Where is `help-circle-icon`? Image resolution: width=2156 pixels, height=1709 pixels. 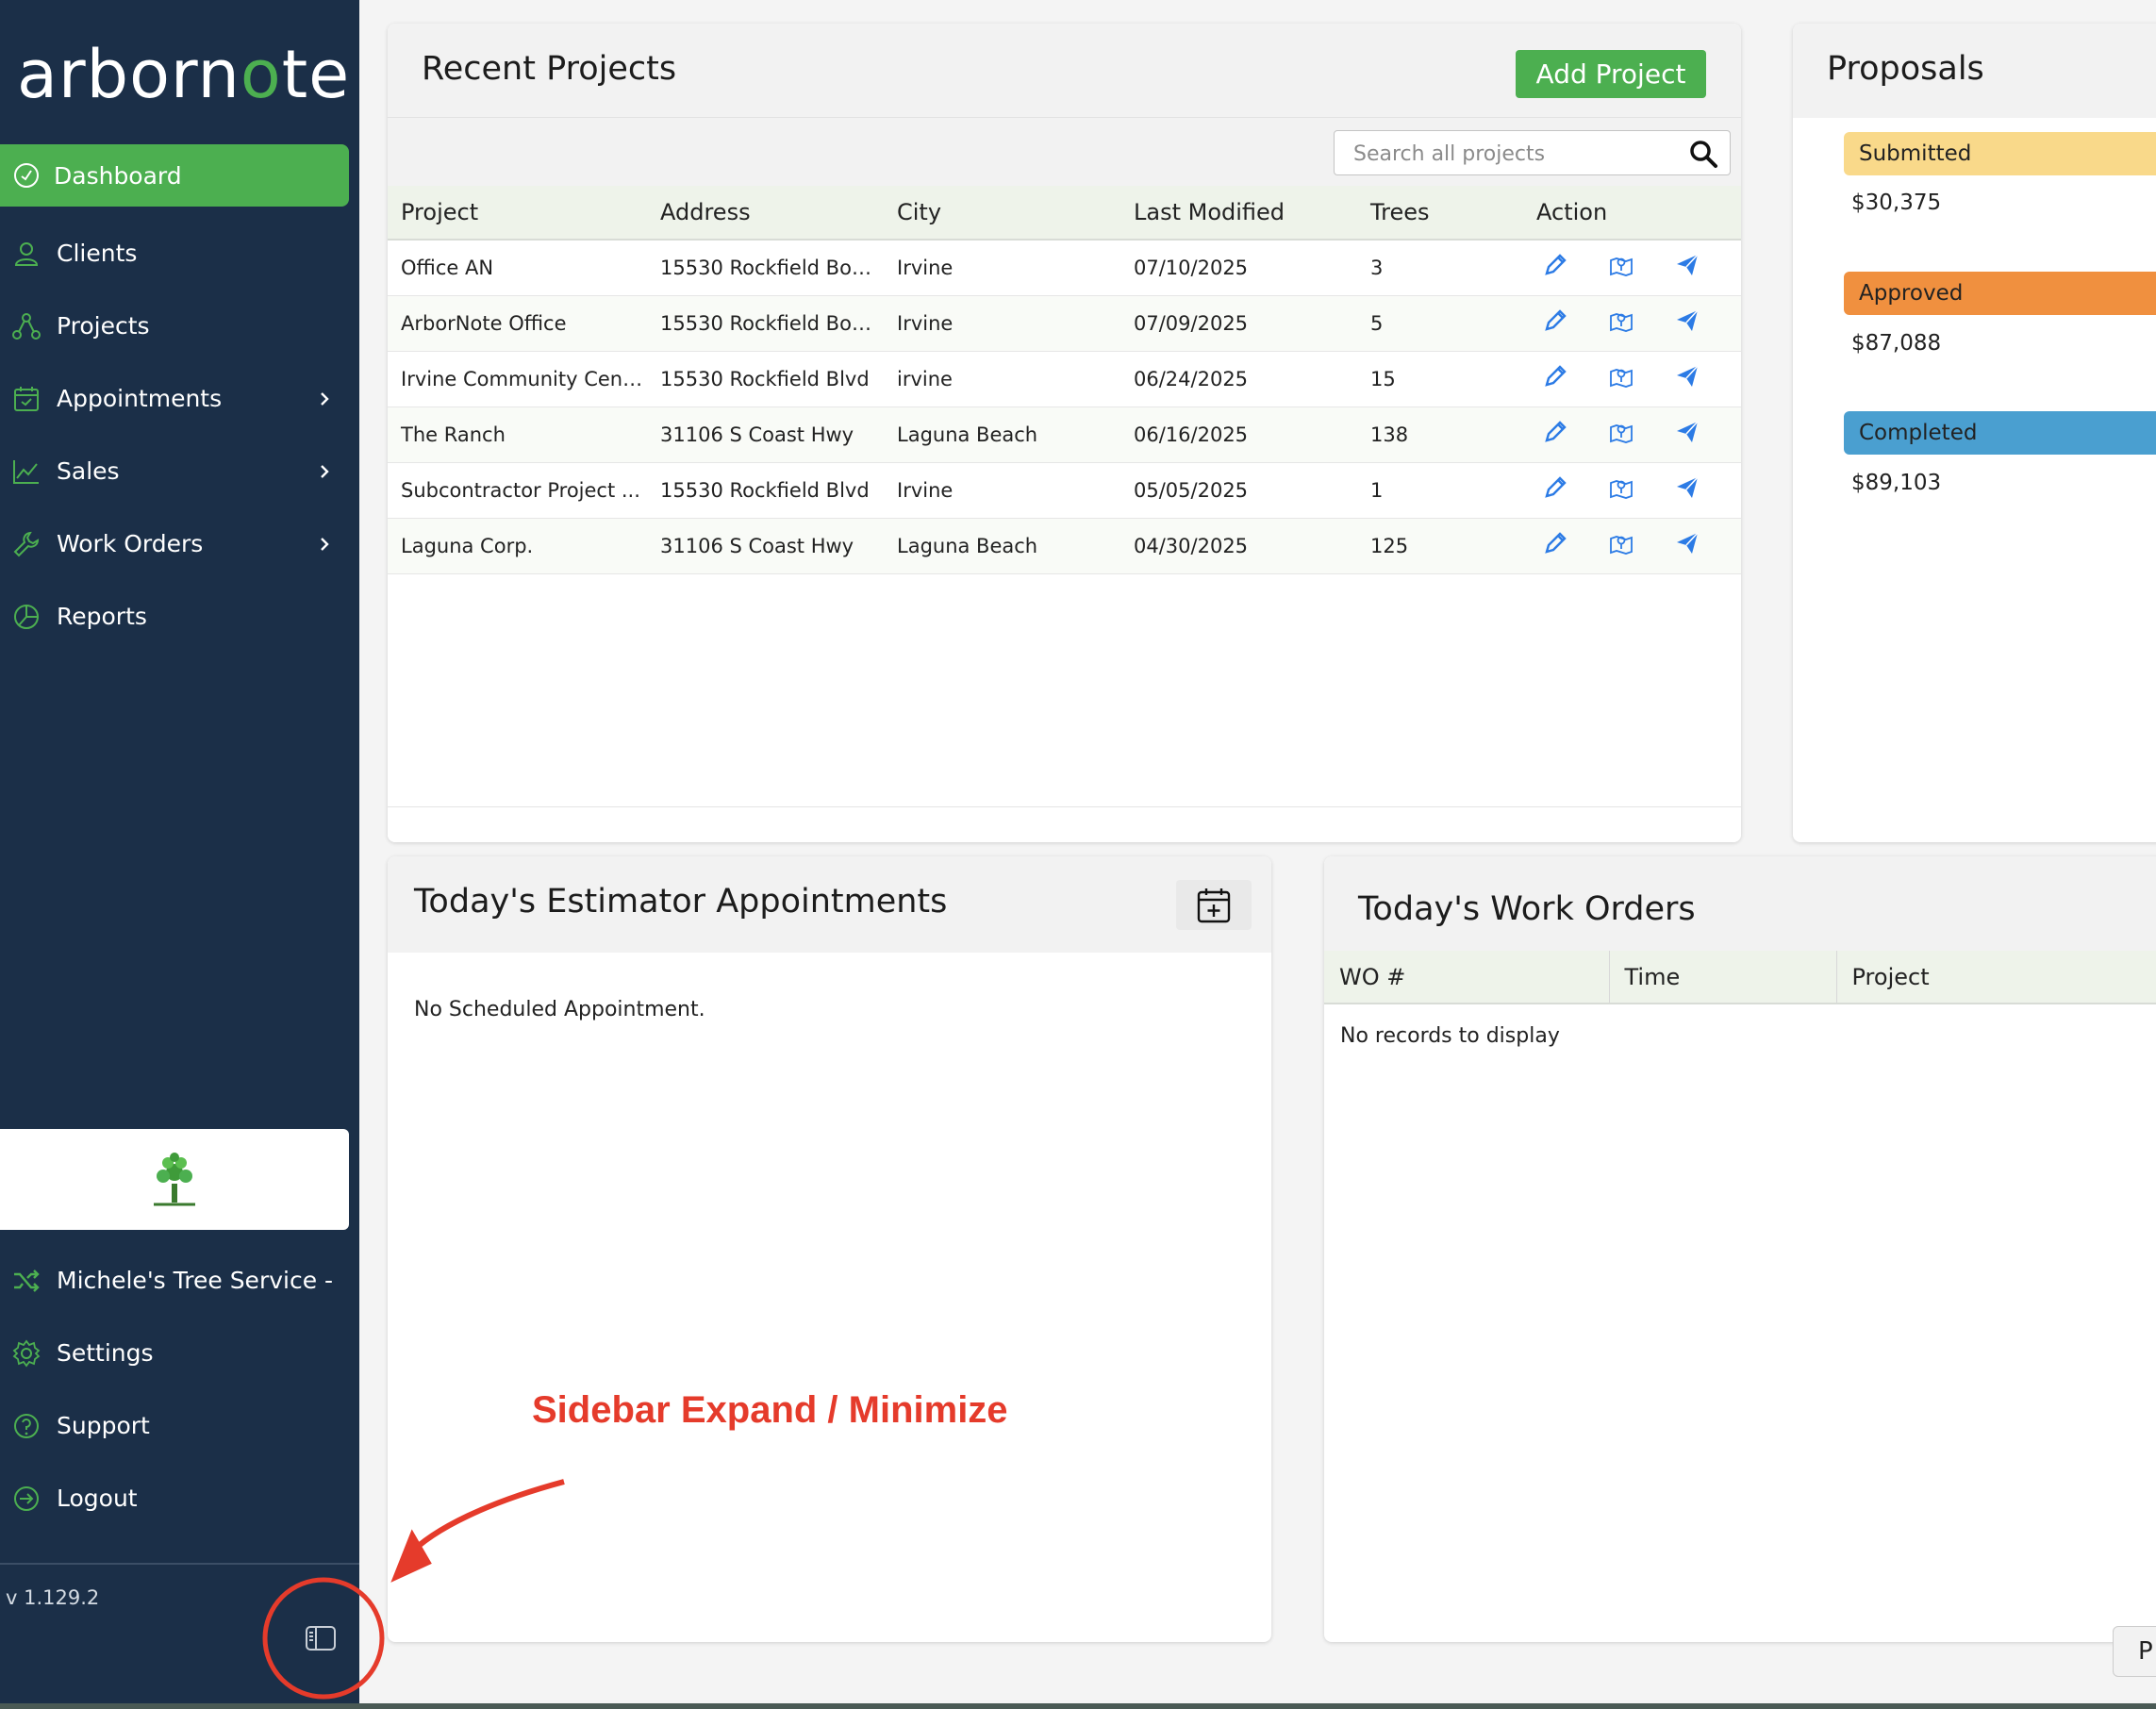
help-circle-icon is located at coordinates (27, 1425).